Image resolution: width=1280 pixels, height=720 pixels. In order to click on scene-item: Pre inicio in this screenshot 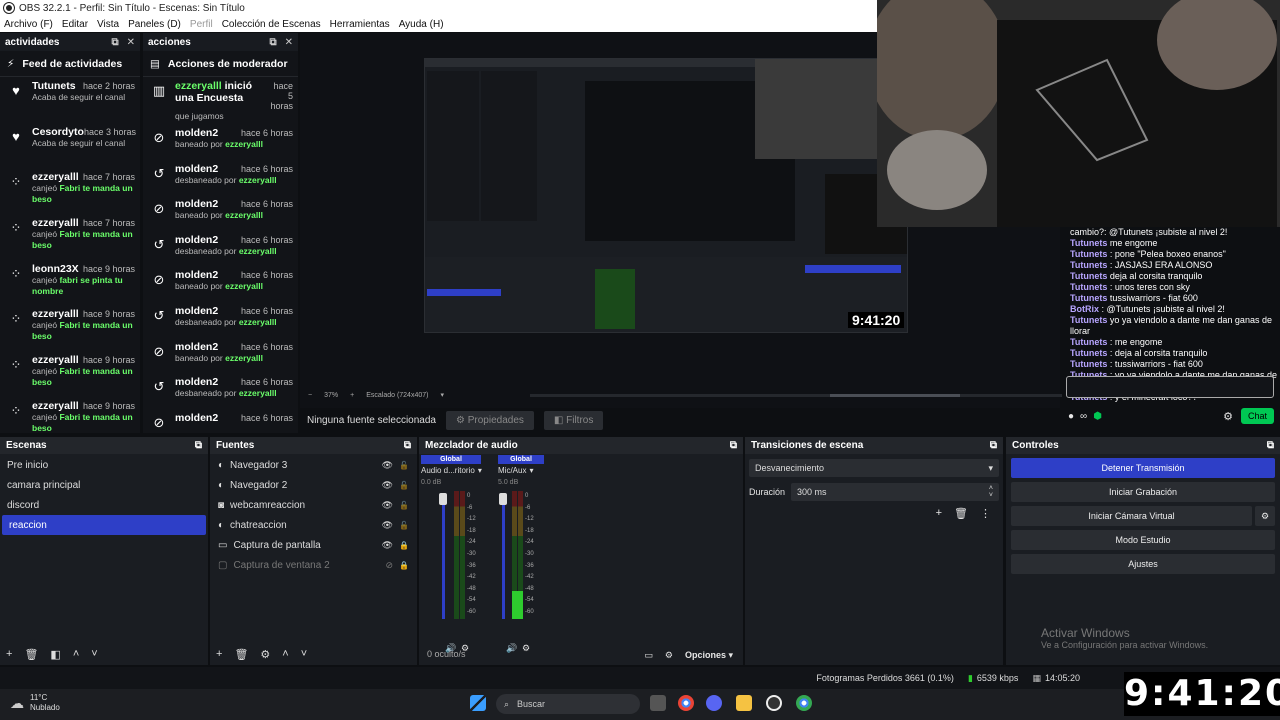, I will do `click(104, 465)`.